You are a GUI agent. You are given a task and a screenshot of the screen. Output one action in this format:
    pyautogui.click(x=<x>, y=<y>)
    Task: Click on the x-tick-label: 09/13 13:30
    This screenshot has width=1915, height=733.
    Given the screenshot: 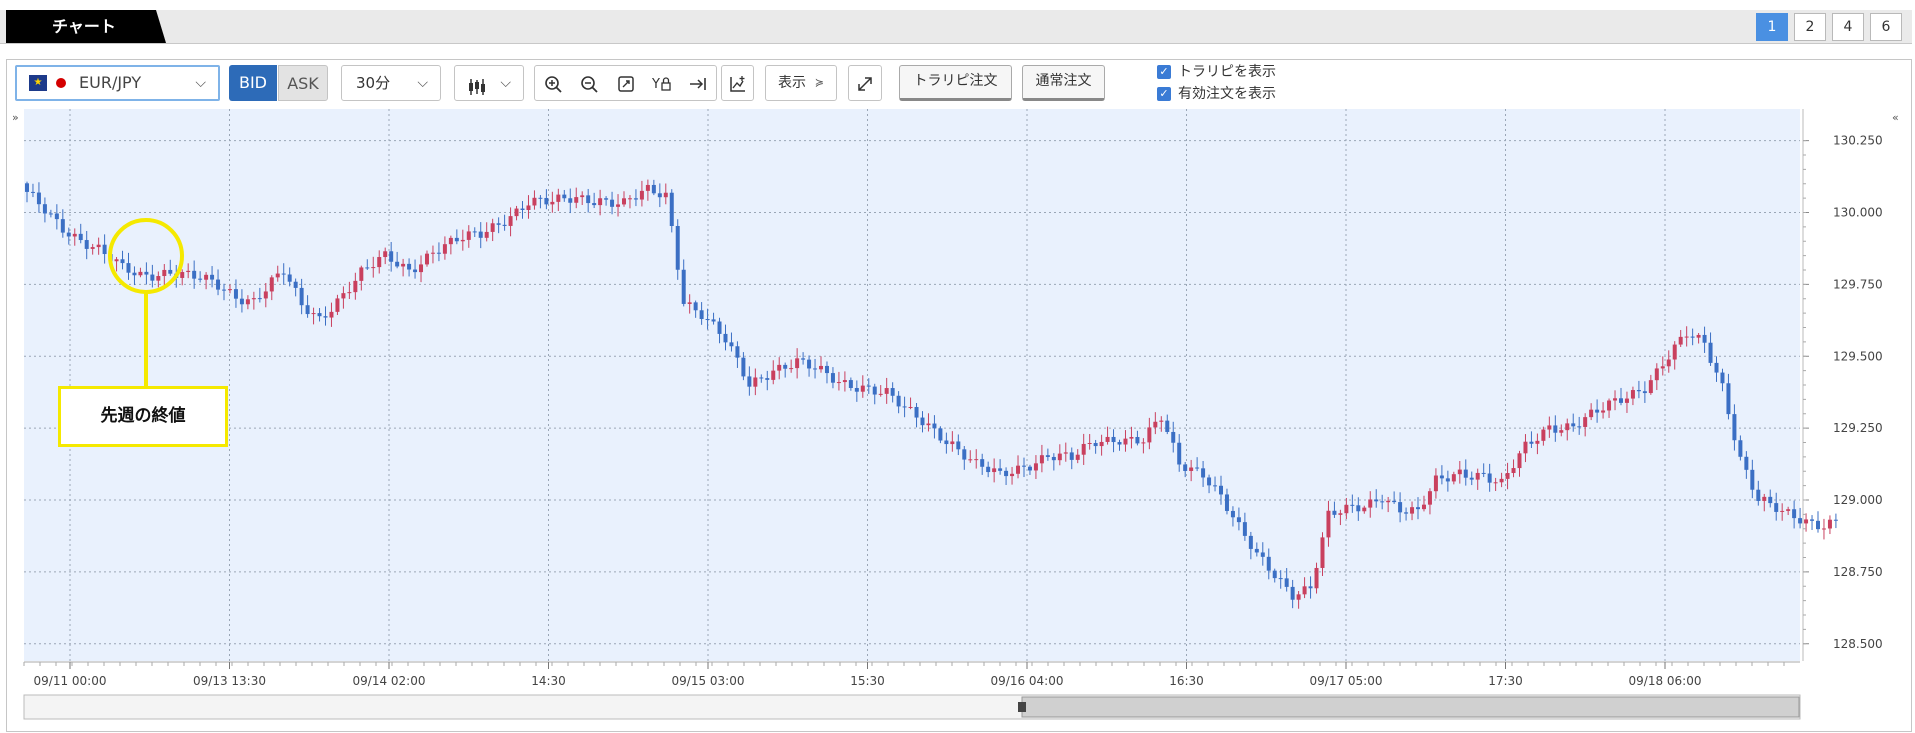 What is the action you would take?
    pyautogui.click(x=229, y=681)
    